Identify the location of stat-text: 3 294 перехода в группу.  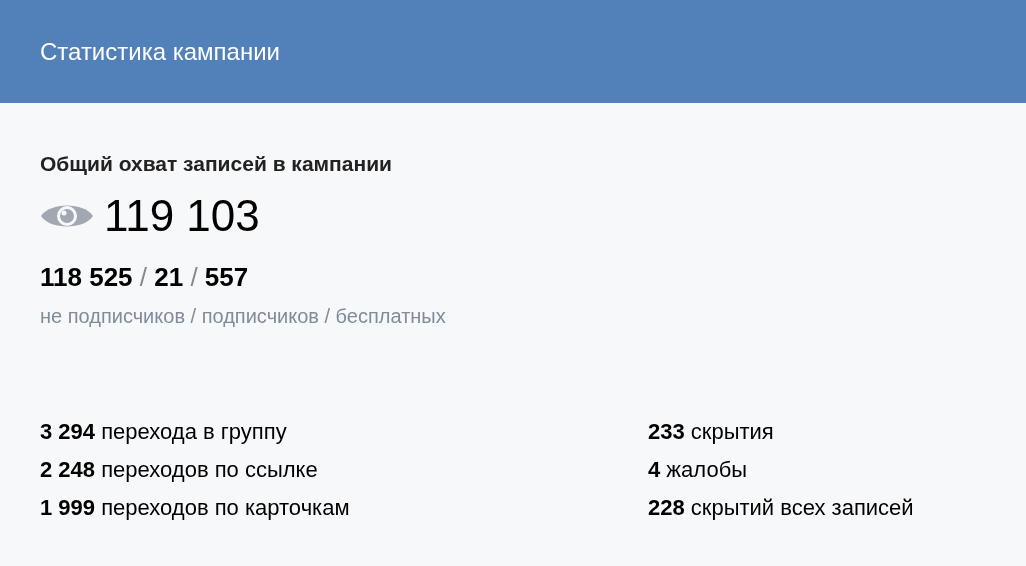
(164, 431).